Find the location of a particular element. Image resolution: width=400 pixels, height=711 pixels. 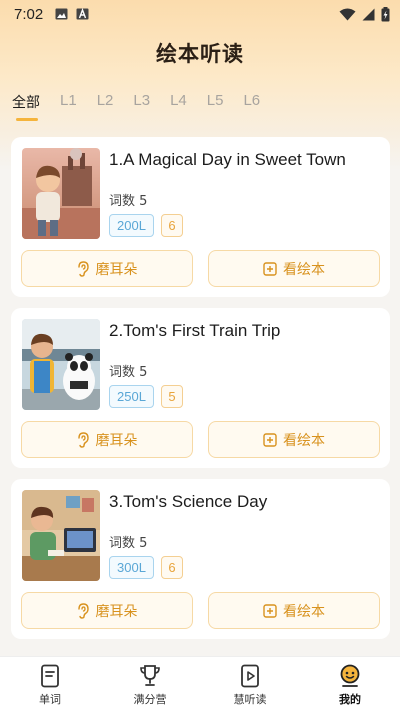

tab-l1: L1 is located at coordinates (68, 107).